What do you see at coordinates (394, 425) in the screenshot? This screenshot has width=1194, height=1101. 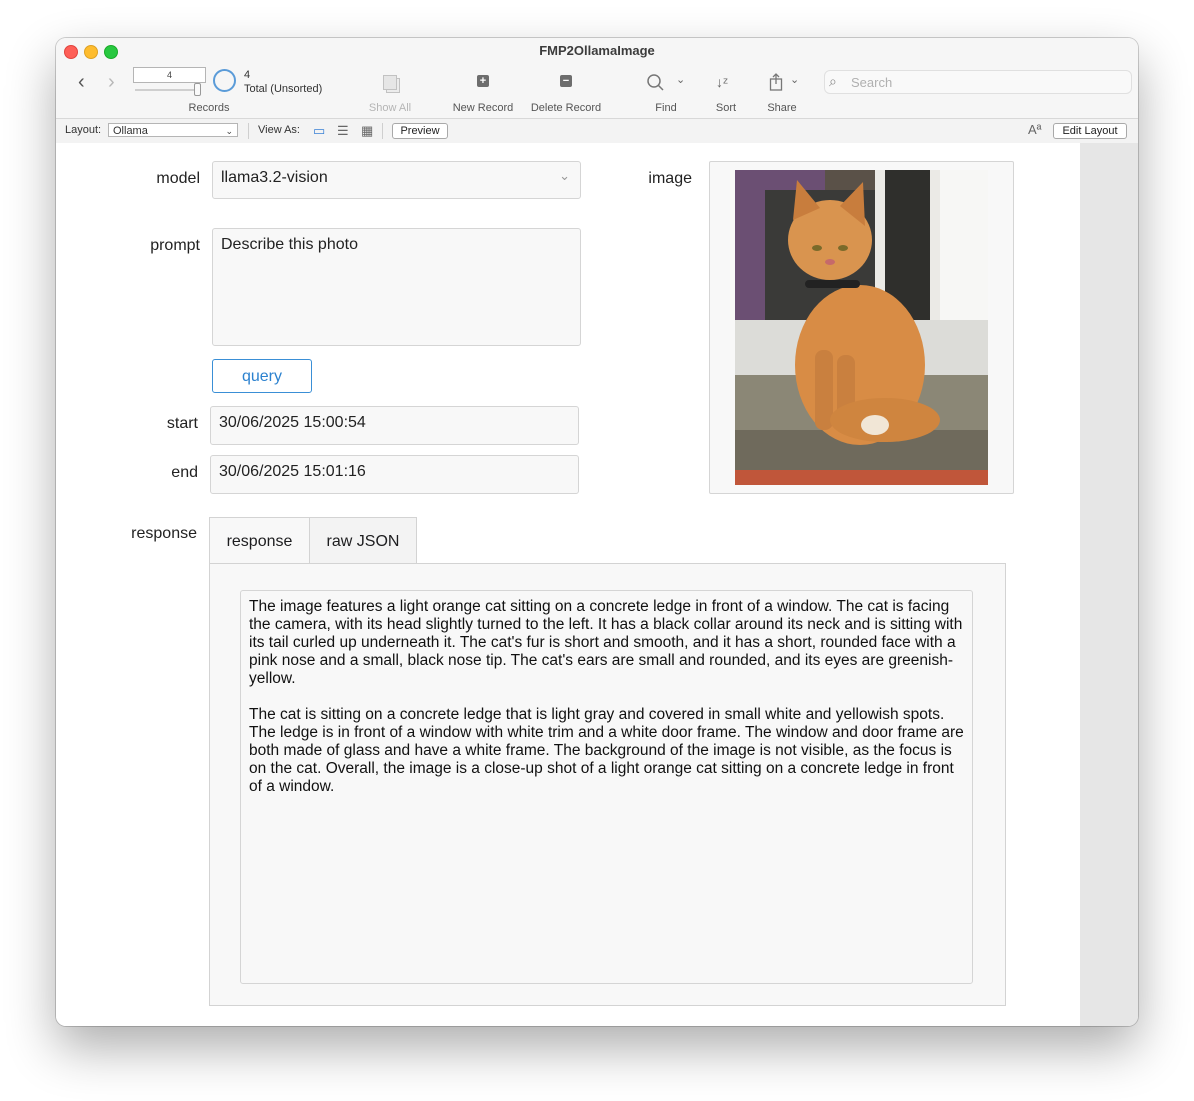 I see `start-field: 30/06/2025 15:00:54` at bounding box center [394, 425].